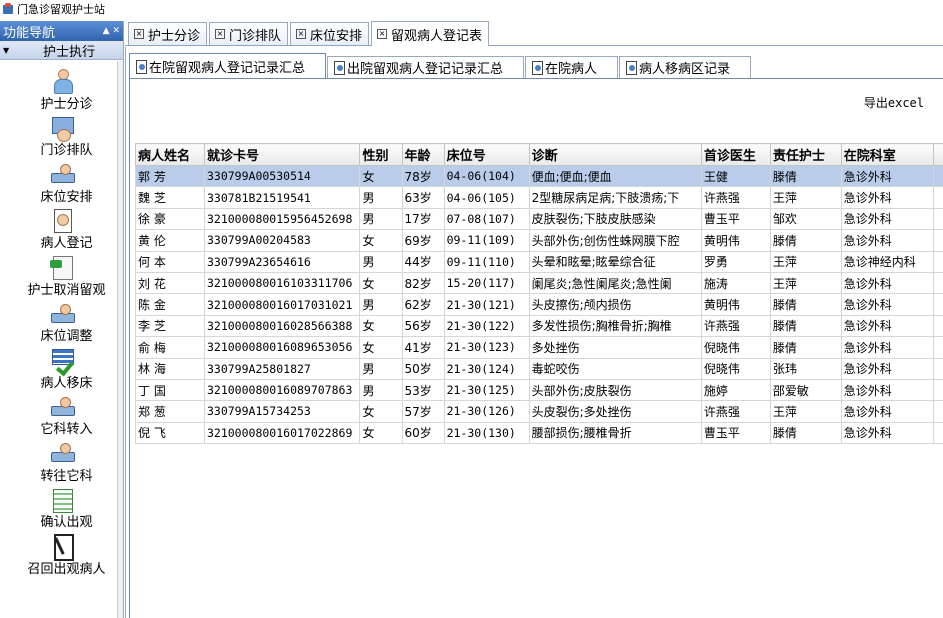  I want to click on sidebar-item: 召回出观病人, so click(61, 556).